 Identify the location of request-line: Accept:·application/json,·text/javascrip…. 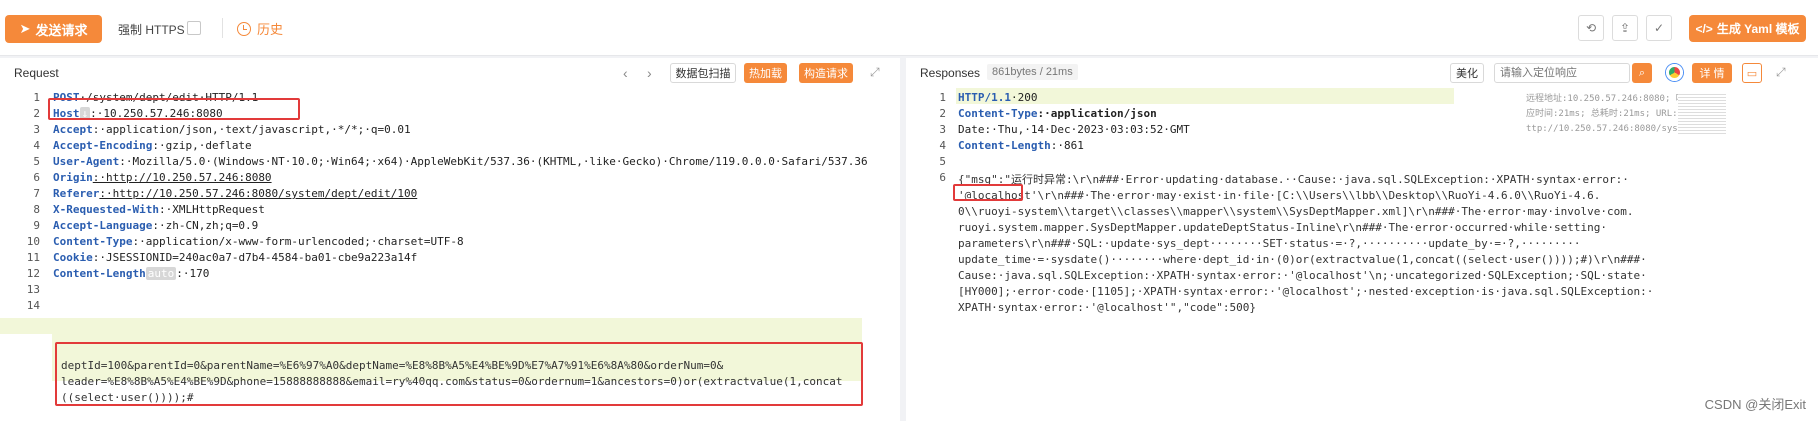
(232, 130).